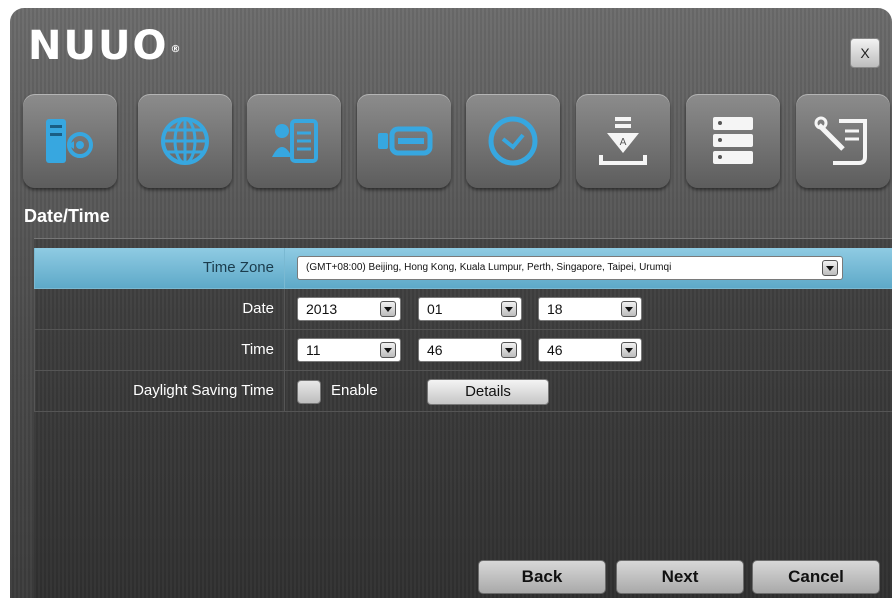 The image size is (892, 598). I want to click on clock-icon, so click(513, 141).